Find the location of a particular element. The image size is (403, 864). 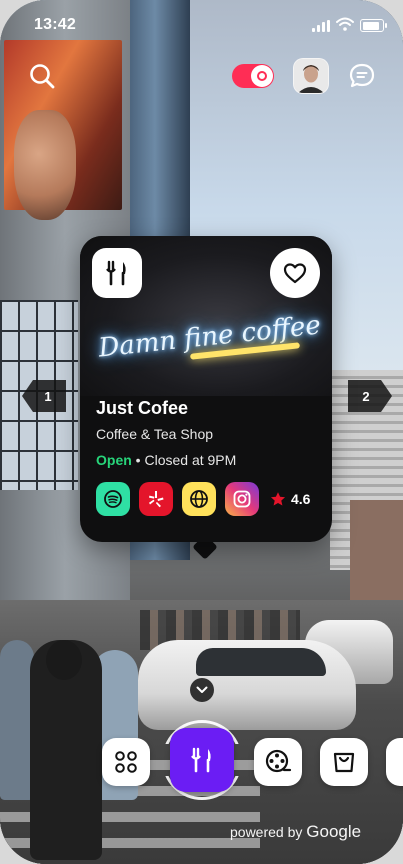

yelp-icon is located at coordinates (156, 499).